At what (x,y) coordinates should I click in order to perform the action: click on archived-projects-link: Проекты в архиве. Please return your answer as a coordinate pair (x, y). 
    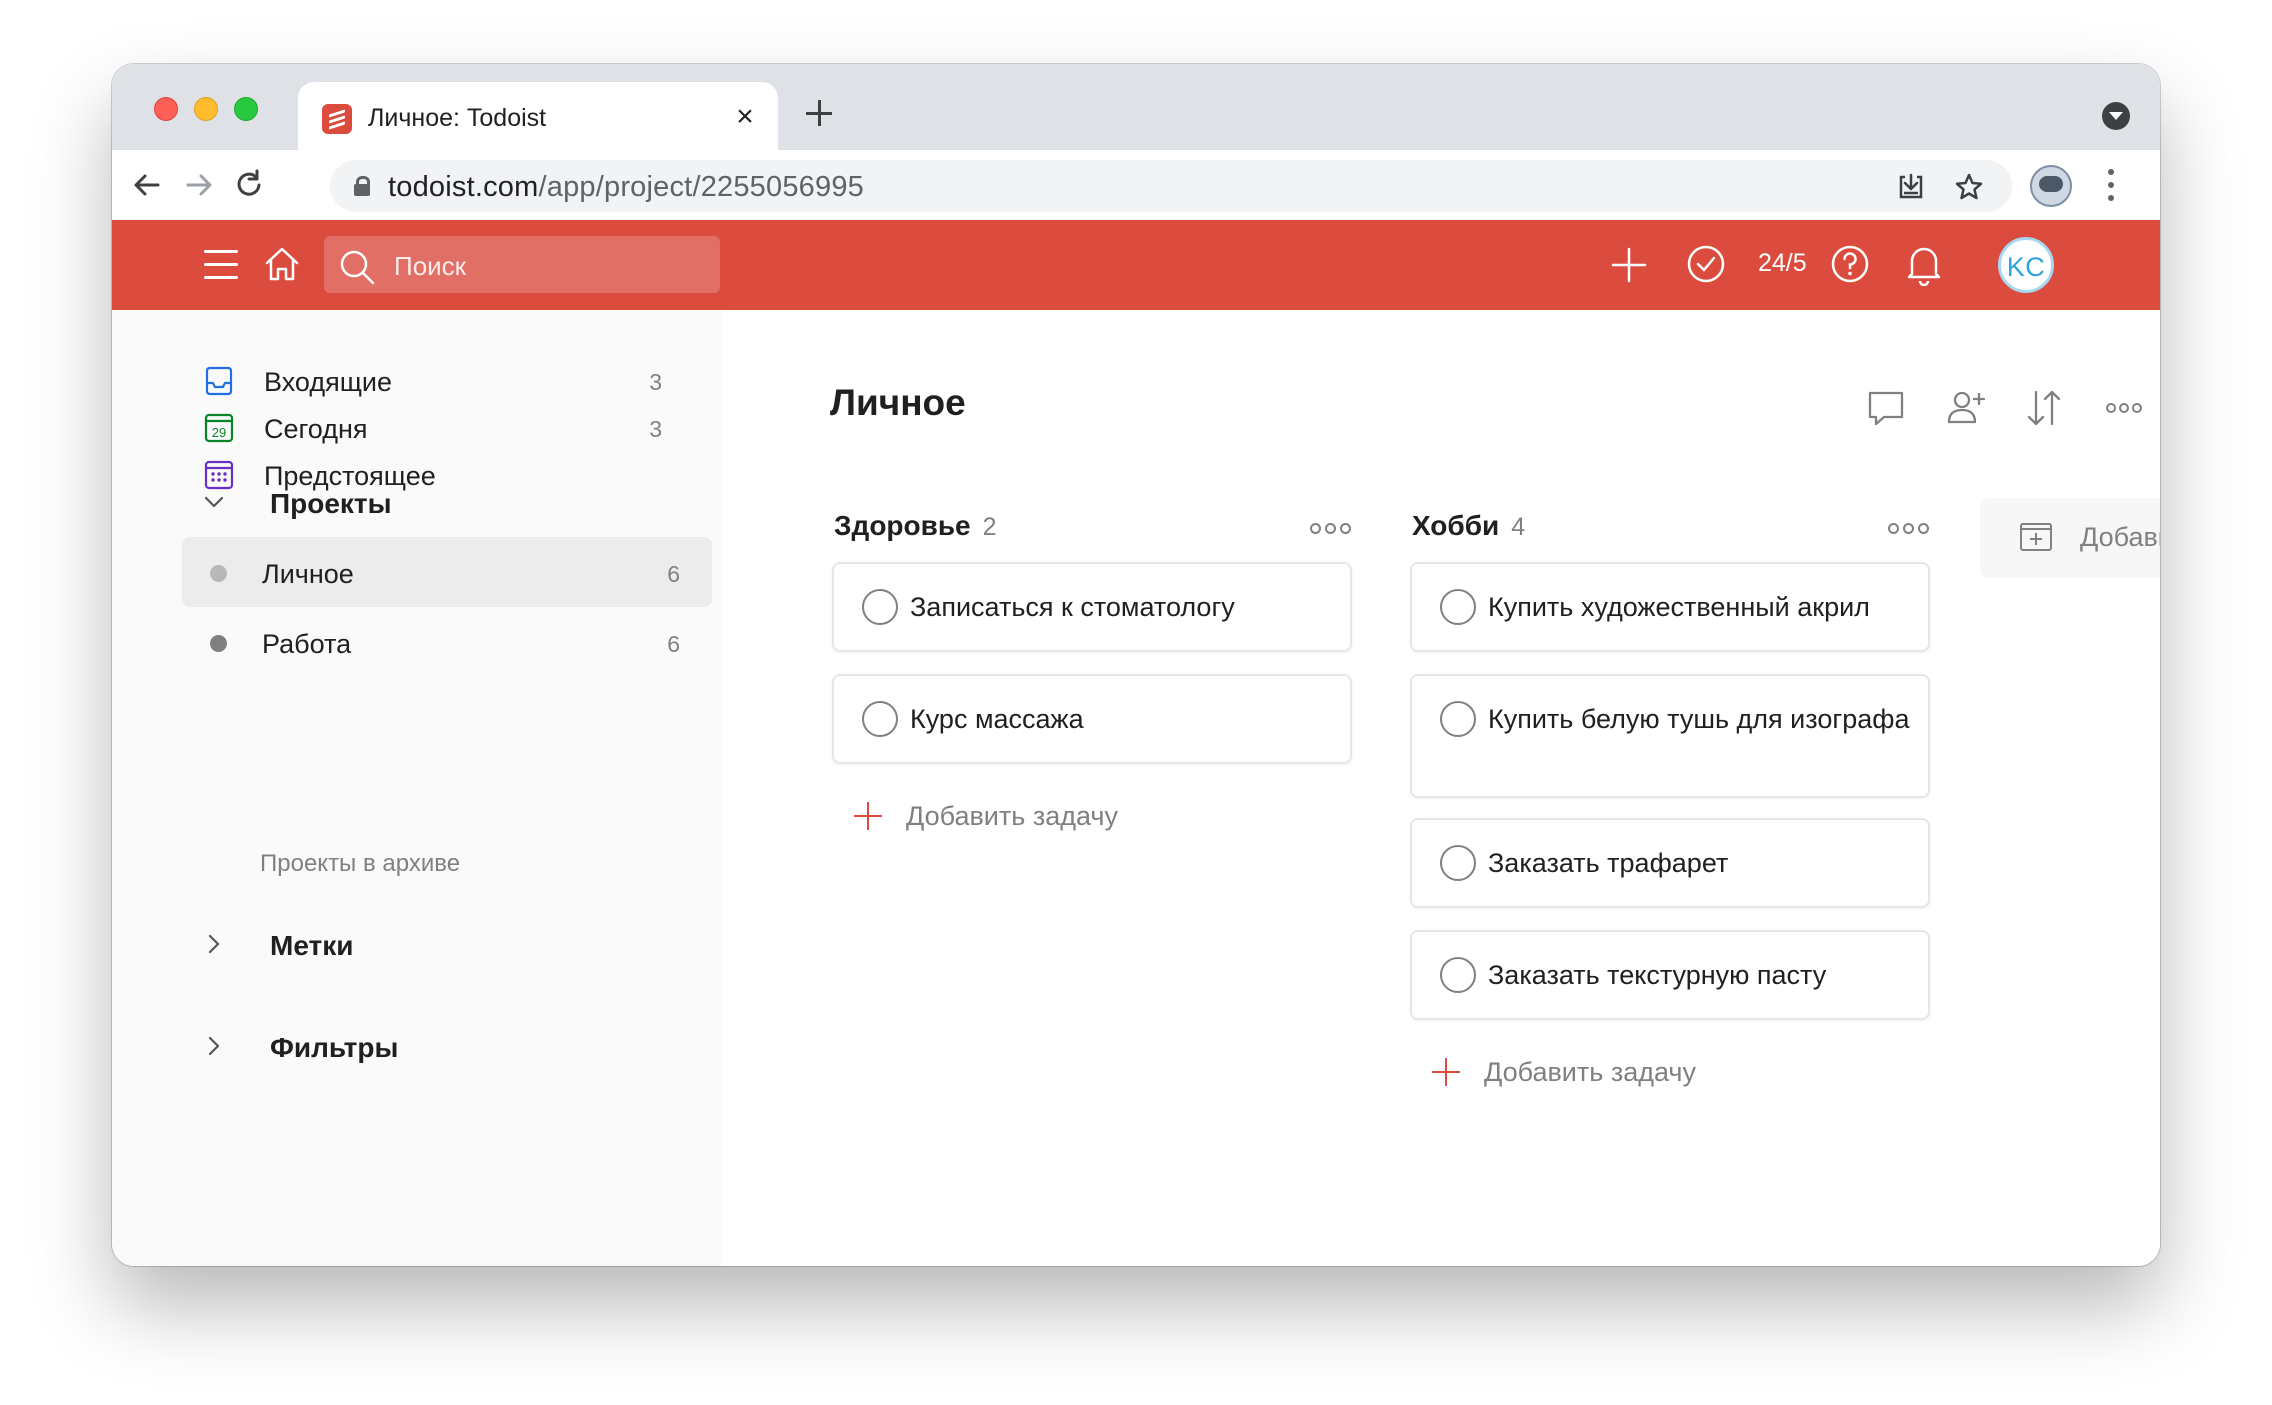
    Looking at the image, I should click on (360, 864).